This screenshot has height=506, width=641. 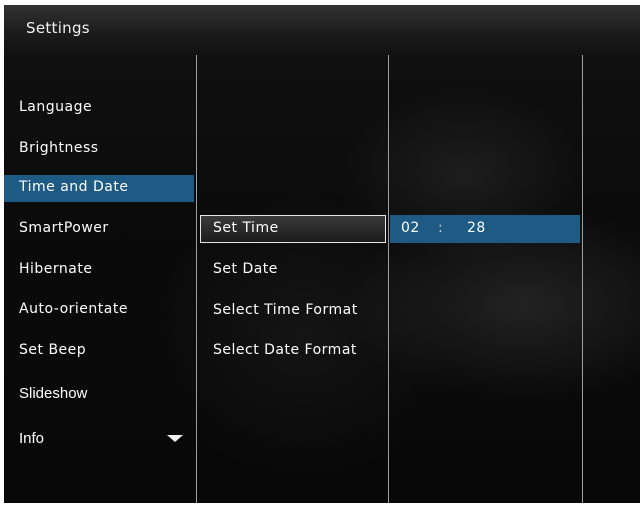 What do you see at coordinates (59, 148) in the screenshot?
I see `menu-item-brightness: Brightness` at bounding box center [59, 148].